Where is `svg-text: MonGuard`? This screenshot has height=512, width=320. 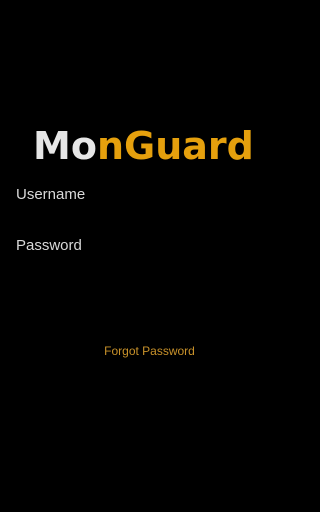
svg-text: MonGuard is located at coordinates (143, 146).